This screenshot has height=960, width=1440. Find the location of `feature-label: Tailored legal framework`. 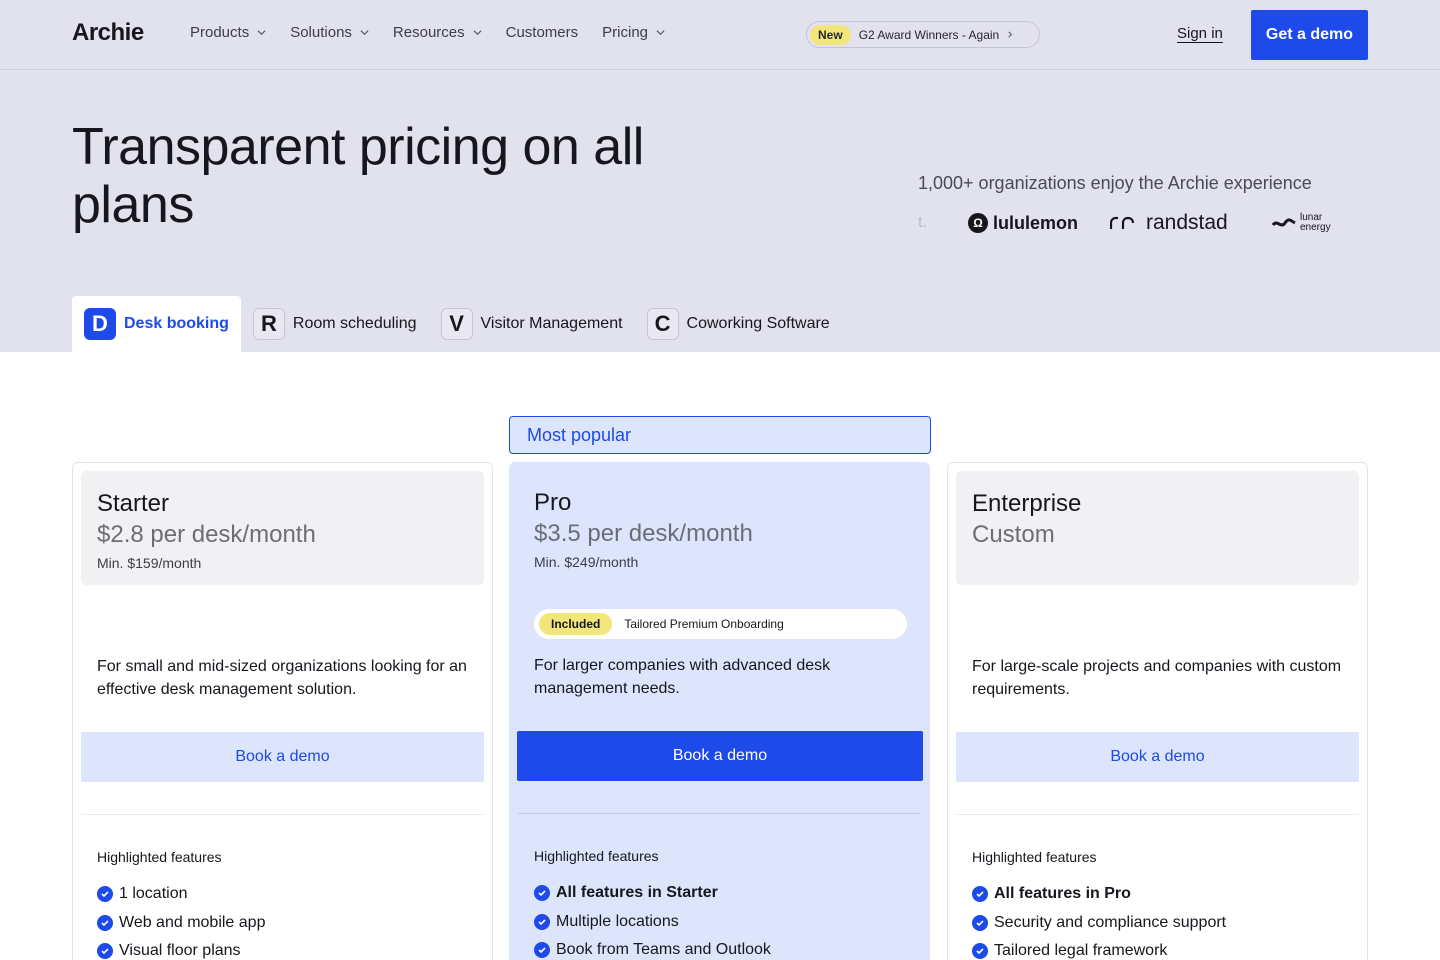

feature-label: Tailored legal framework is located at coordinates (1081, 951).